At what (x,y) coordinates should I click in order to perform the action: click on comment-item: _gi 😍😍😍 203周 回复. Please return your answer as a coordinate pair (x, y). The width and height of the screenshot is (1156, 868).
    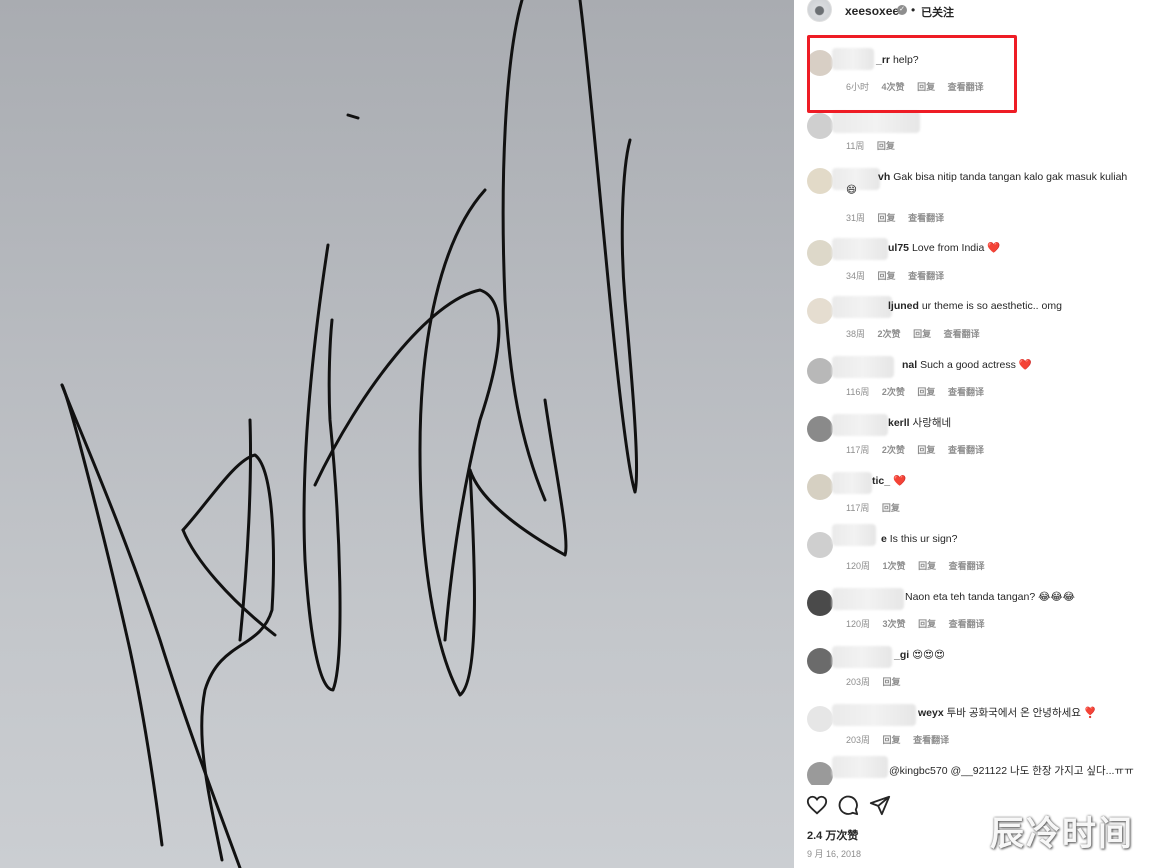
    Looking at the image, I should click on (975, 668).